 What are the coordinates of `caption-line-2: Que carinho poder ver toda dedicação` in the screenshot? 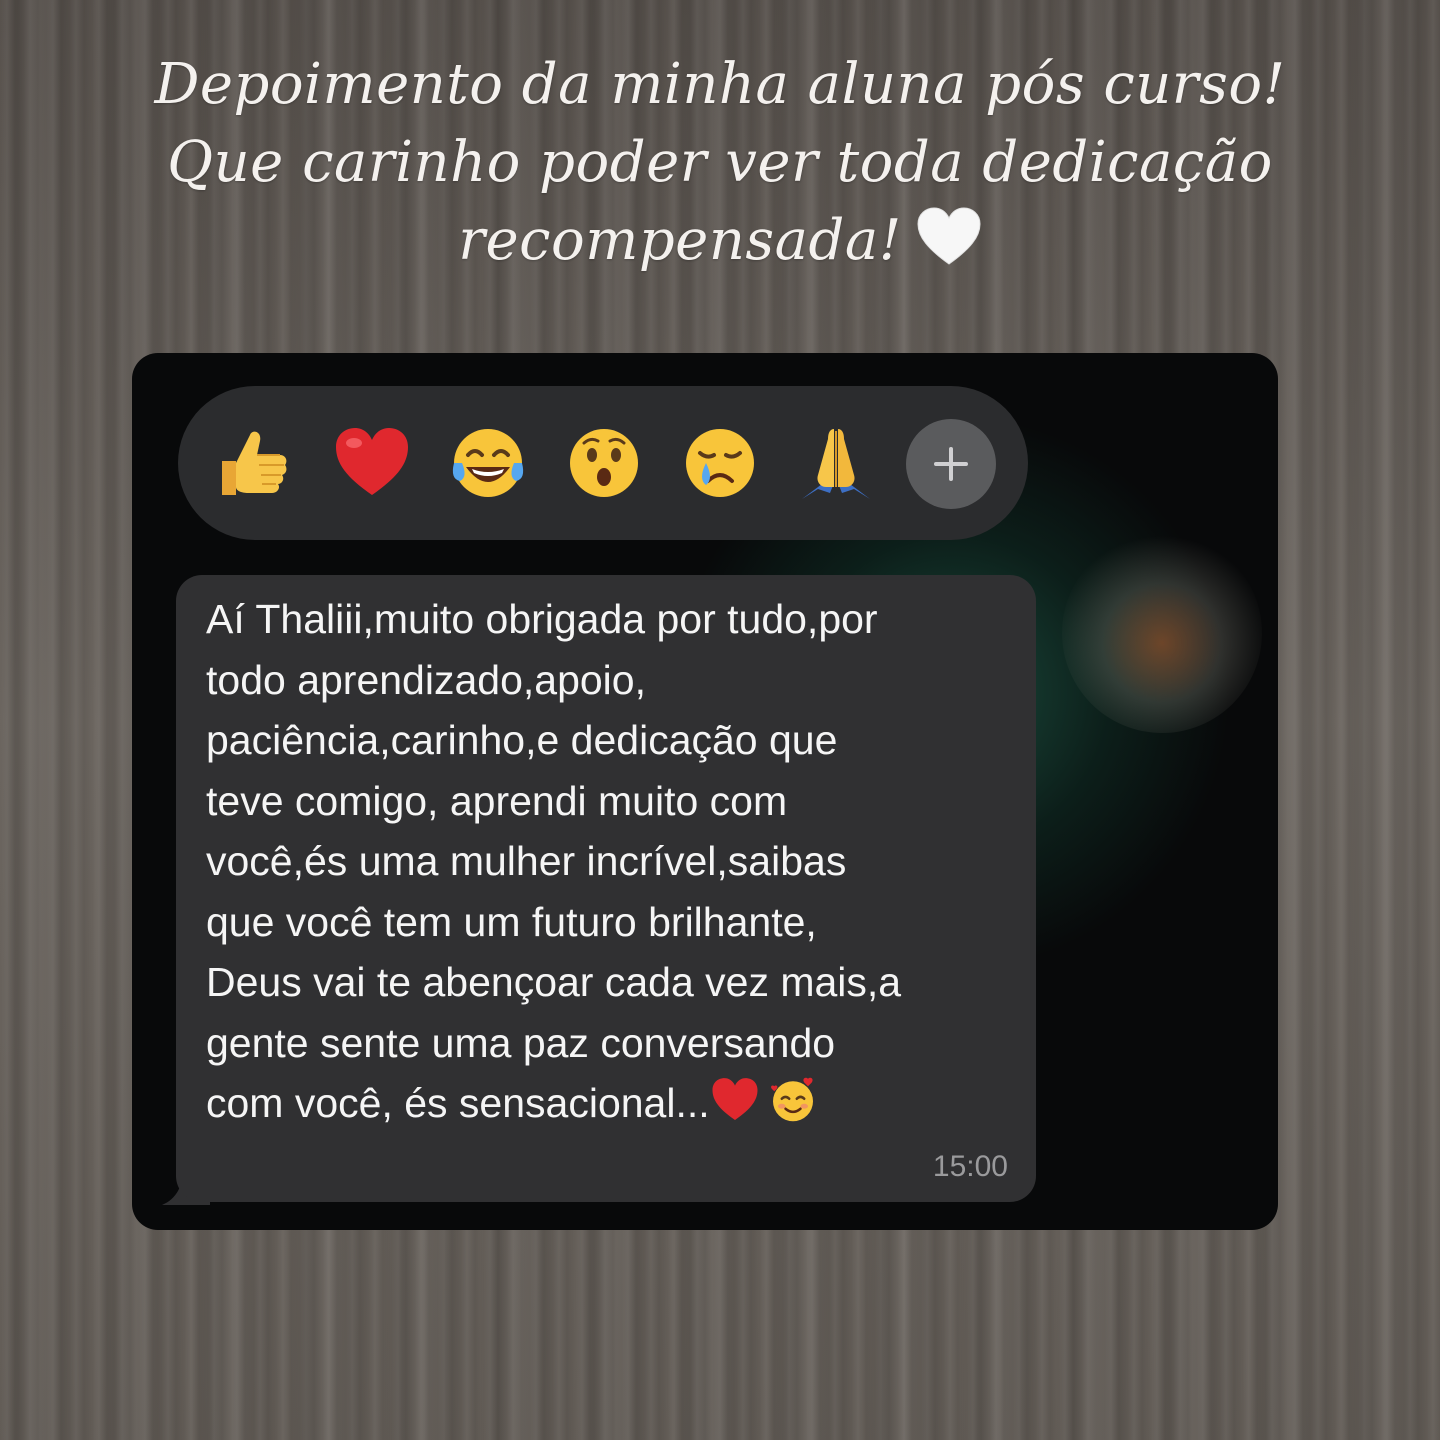 It's located at (720, 162).